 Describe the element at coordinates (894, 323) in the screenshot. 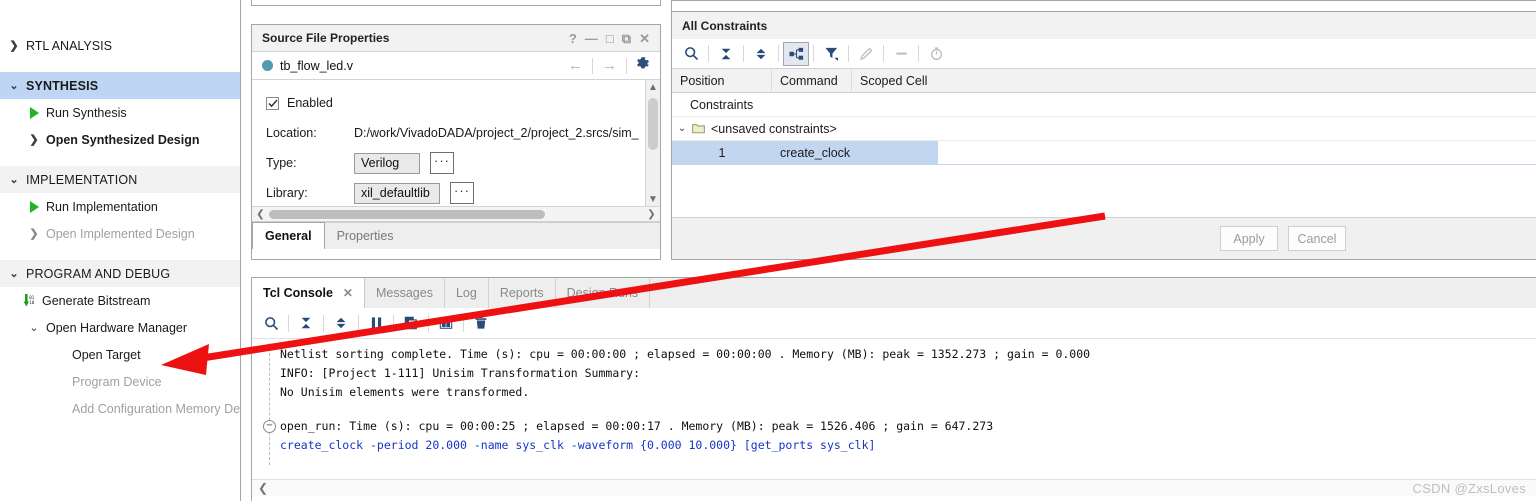

I see `console-toolbar` at that location.